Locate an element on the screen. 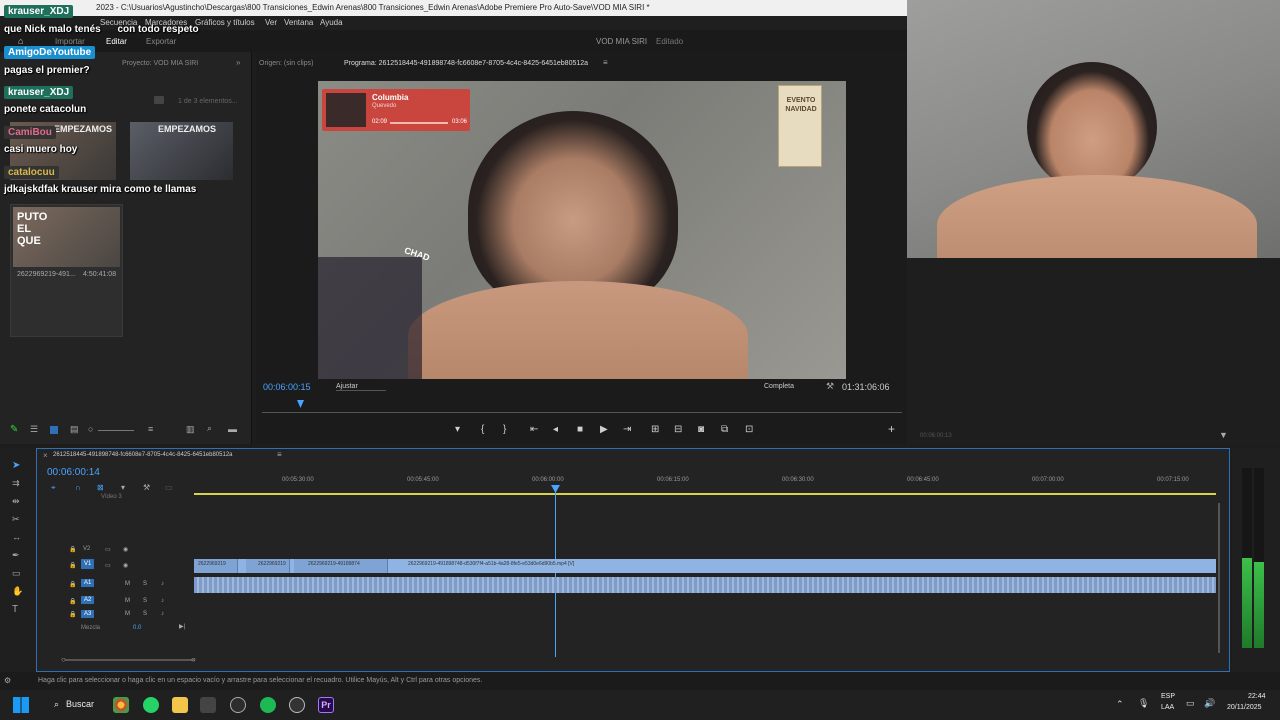  close-icon: × is located at coordinates (45, 455).